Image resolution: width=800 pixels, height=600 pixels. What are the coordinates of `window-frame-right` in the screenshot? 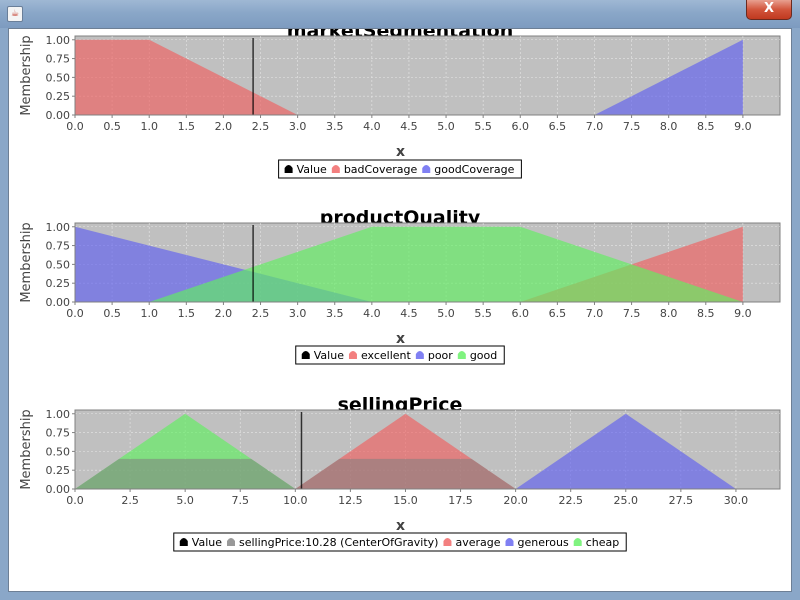 It's located at (796, 310).